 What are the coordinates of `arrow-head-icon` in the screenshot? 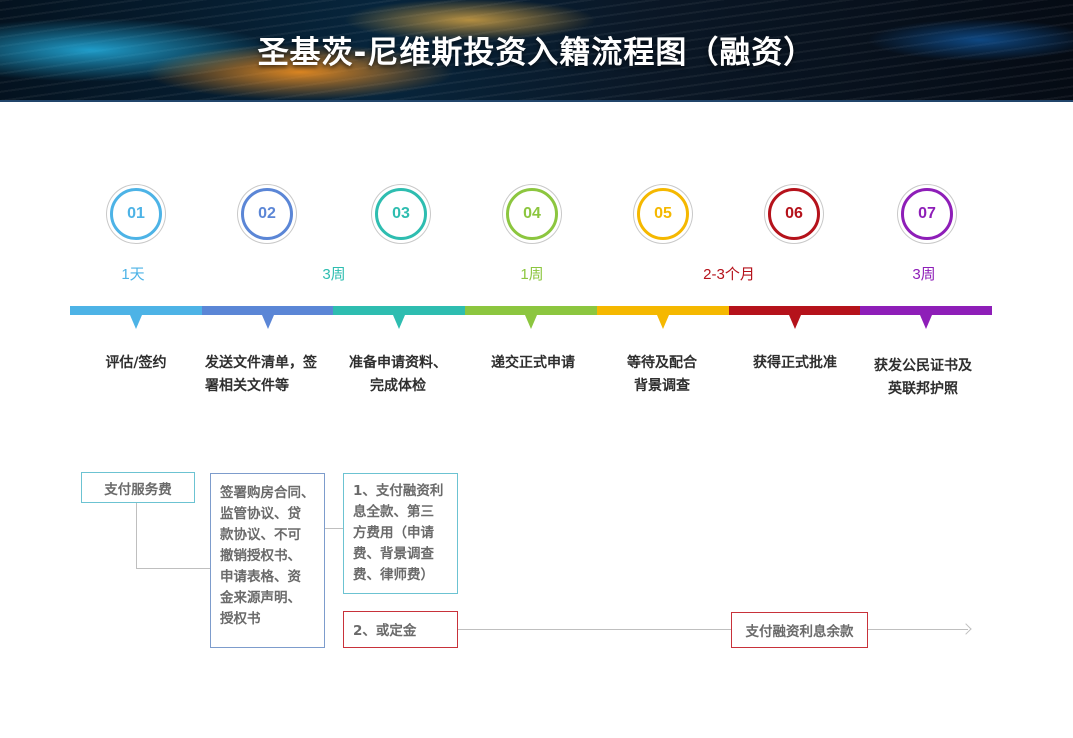 It's located at (966, 629).